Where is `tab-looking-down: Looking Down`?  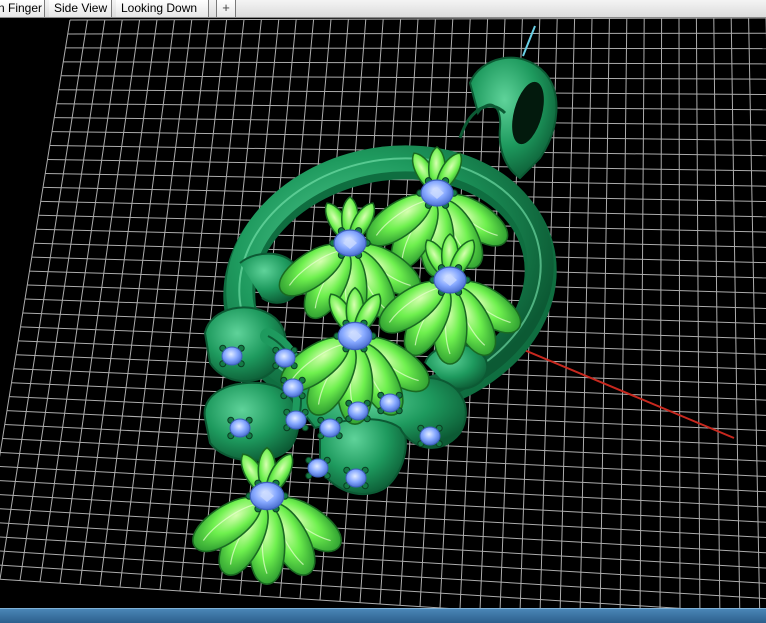
tab-looking-down: Looking Down is located at coordinates (162, 8).